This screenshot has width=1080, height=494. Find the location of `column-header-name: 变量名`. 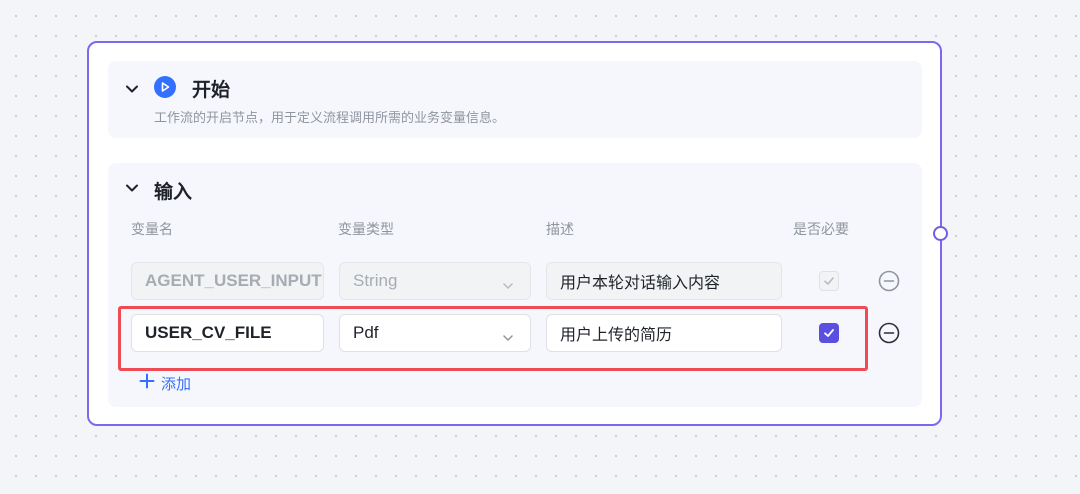

column-header-name: 变量名 is located at coordinates (152, 230).